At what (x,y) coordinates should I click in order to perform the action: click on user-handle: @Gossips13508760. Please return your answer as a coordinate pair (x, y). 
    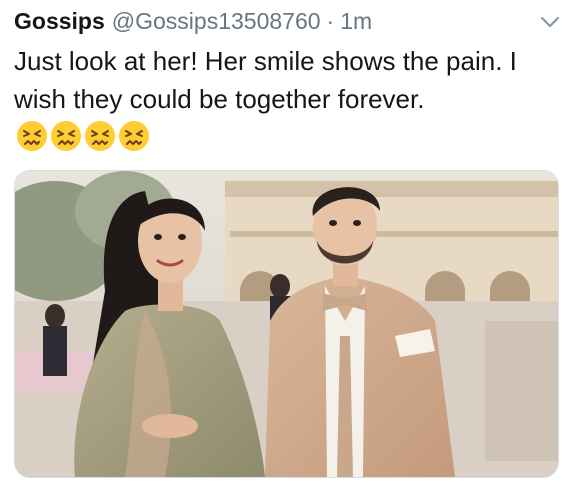
    Looking at the image, I should click on (216, 21).